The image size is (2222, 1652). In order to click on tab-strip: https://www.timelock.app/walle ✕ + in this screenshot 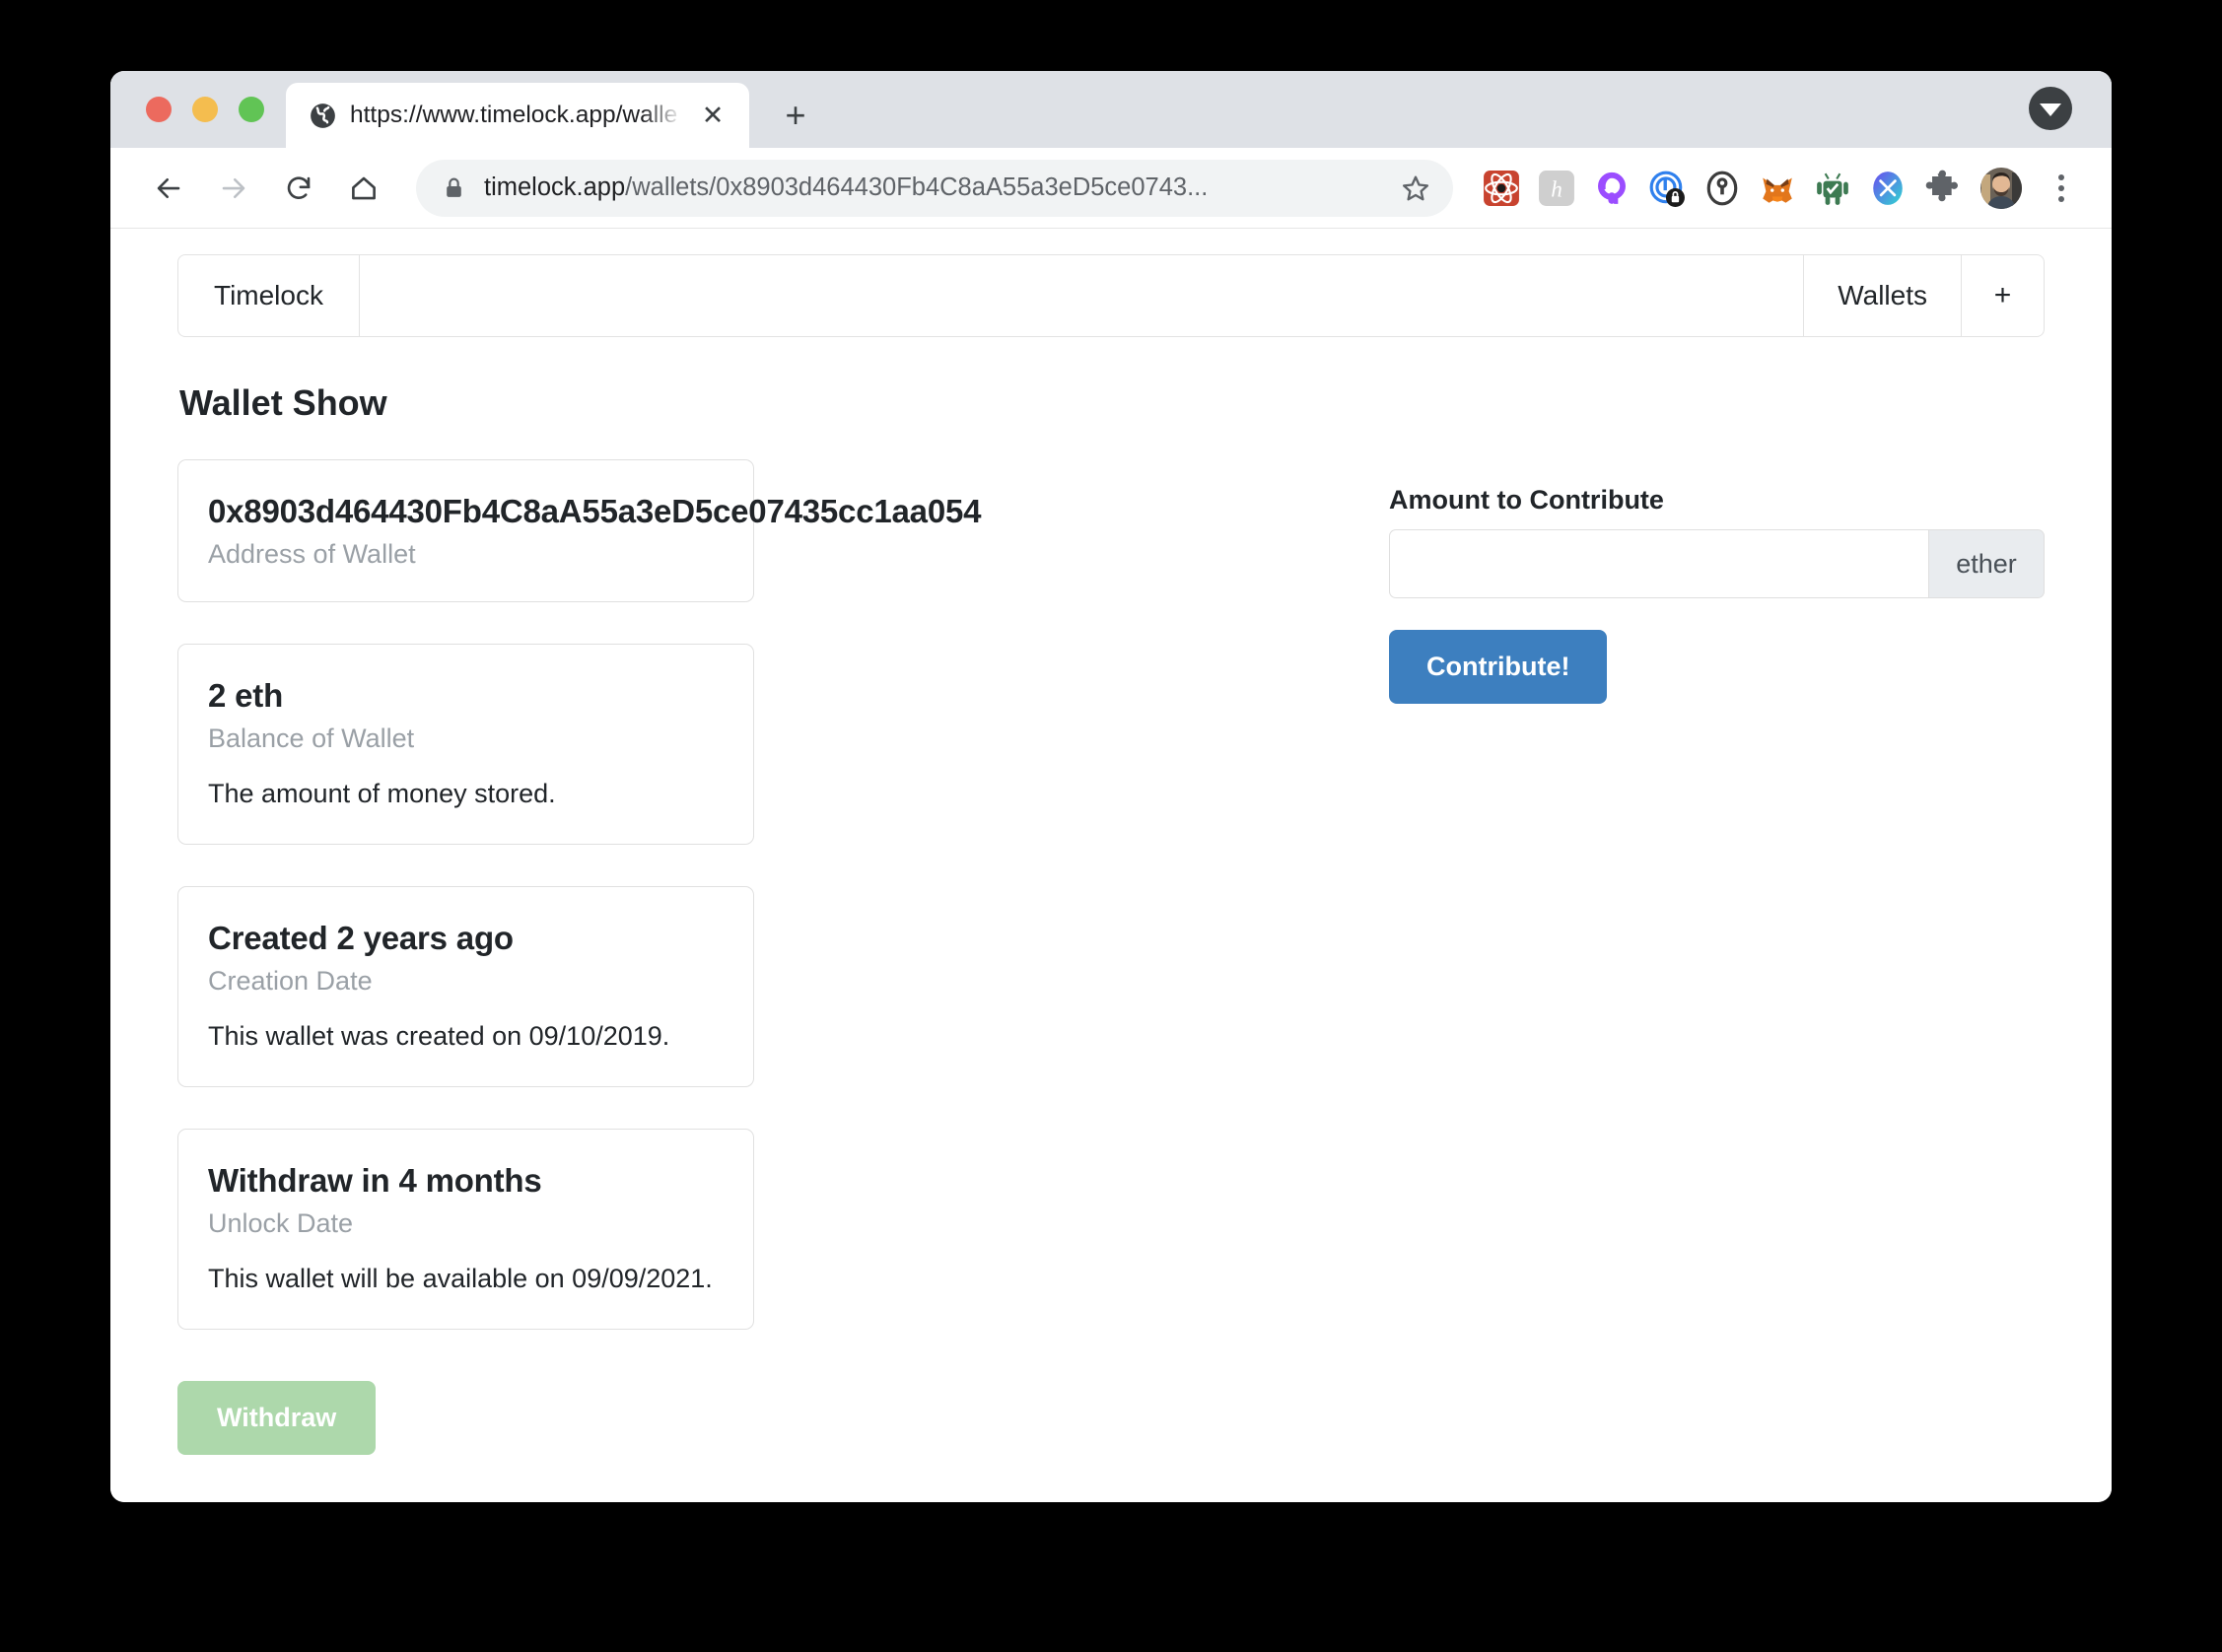, I will do `click(1111, 109)`.